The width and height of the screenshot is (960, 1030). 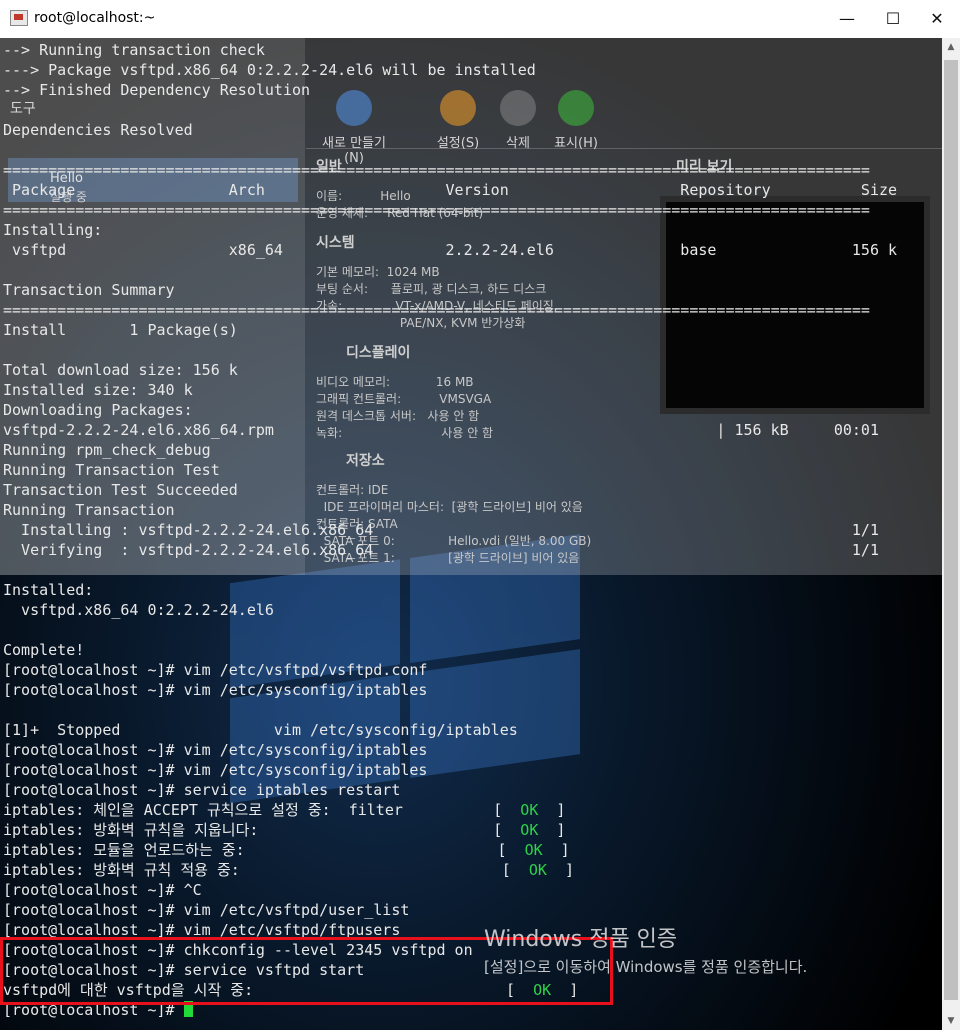 I want to click on terminal-line: --> Running transaction check, so click(x=134, y=50).